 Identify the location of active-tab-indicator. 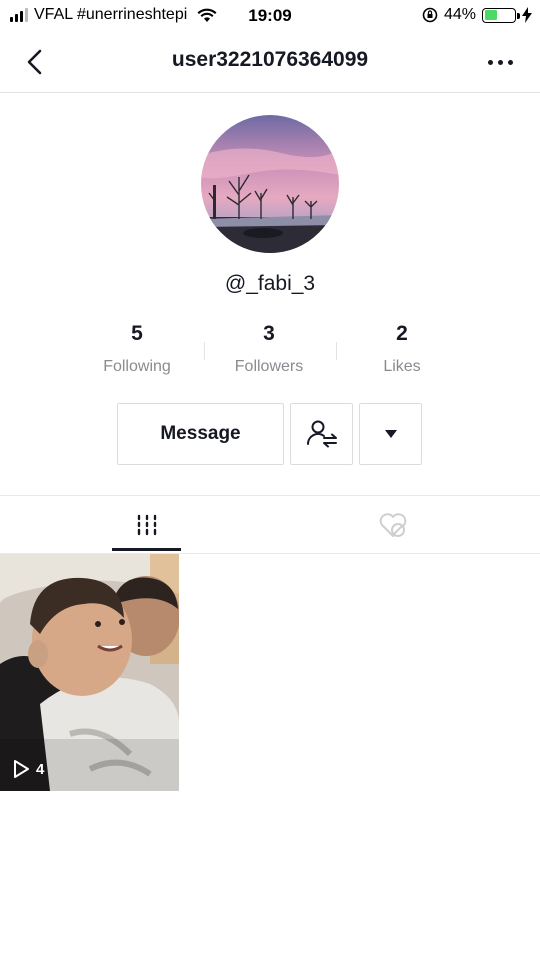
(146, 549).